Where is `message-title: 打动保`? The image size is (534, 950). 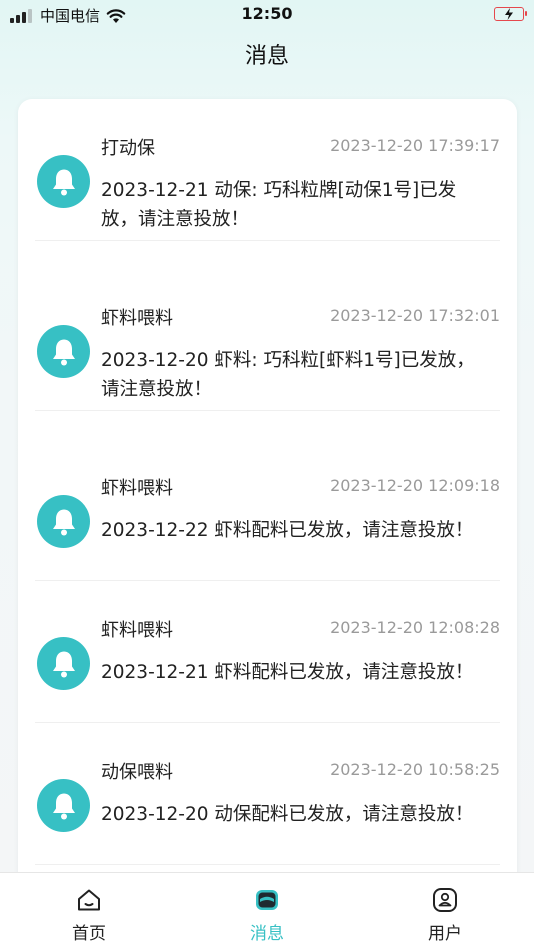 message-title: 打动保 is located at coordinates (128, 148).